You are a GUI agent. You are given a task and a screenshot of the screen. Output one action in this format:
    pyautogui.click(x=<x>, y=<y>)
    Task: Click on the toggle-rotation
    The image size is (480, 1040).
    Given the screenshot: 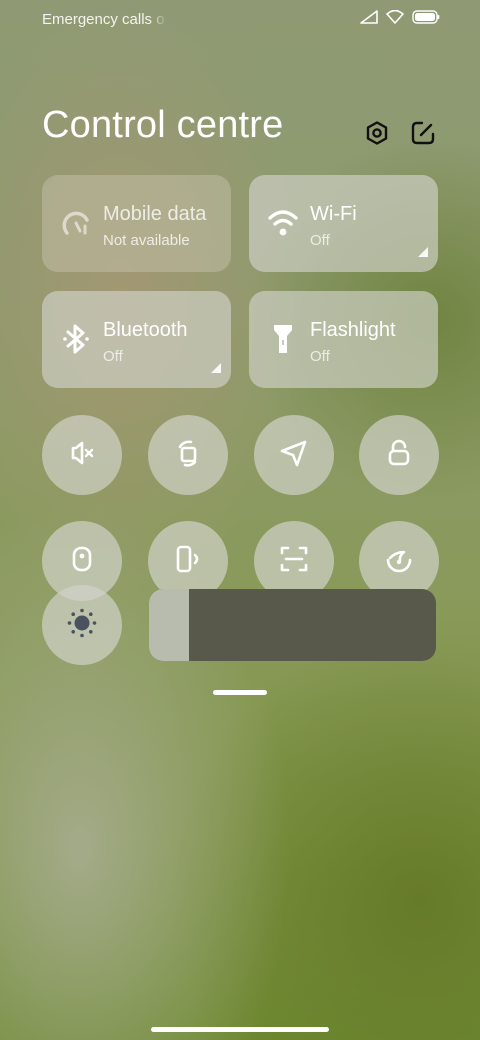 What is the action you would take?
    pyautogui.click(x=188, y=455)
    